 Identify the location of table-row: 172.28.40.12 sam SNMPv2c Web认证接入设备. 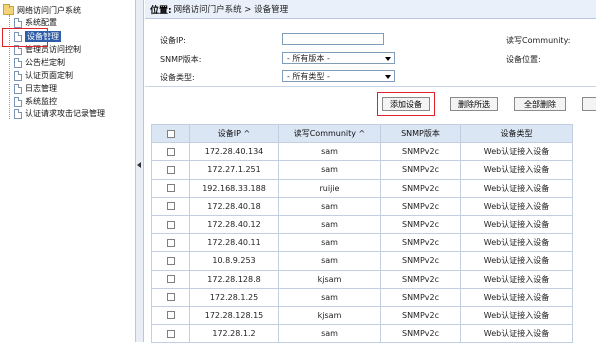
(362, 224).